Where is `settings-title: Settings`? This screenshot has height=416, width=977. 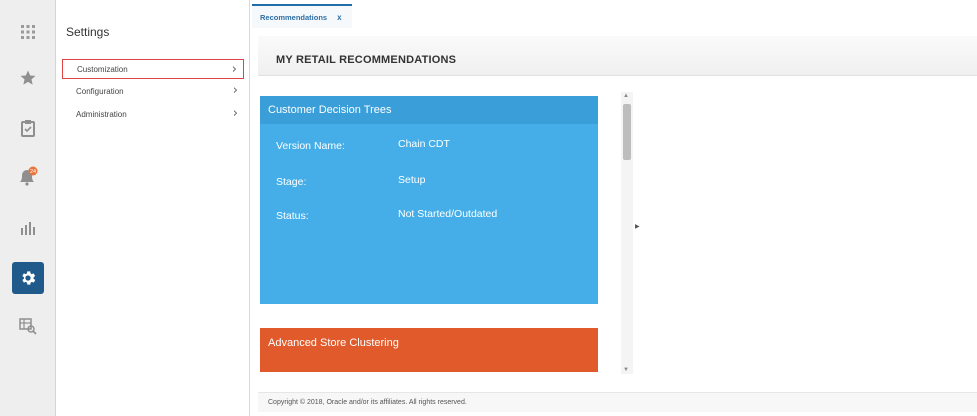
settings-title: Settings is located at coordinates (88, 32).